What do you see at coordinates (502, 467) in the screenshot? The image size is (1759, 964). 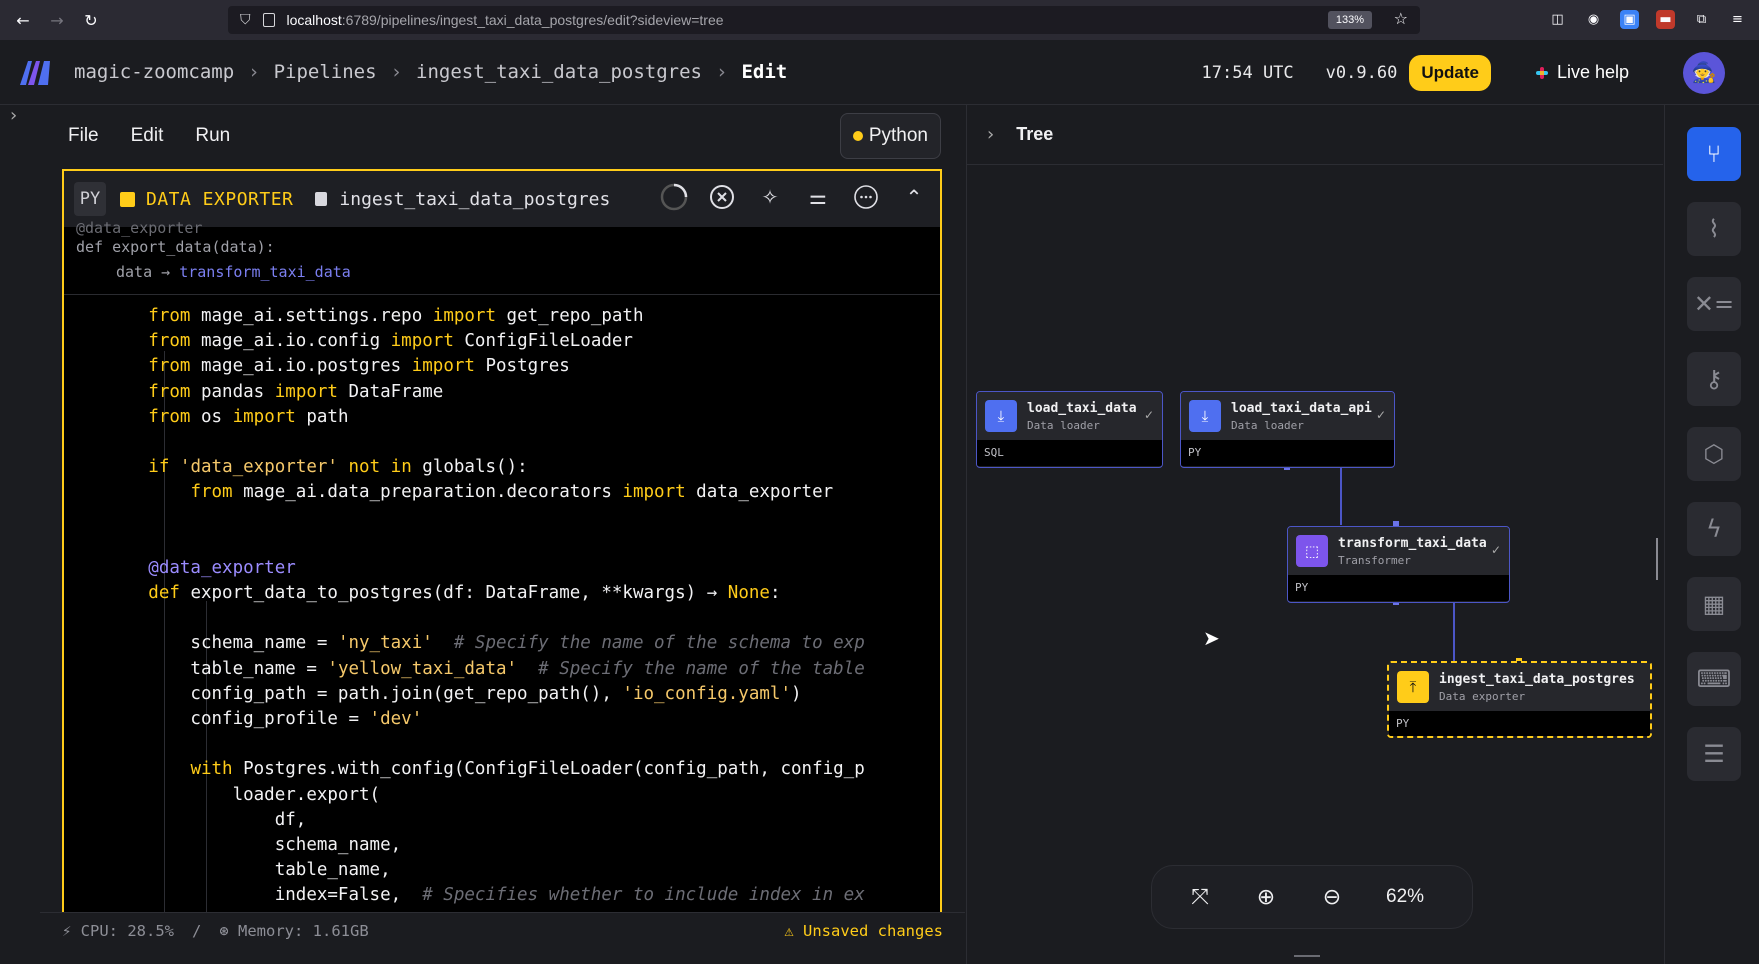 I see `code-line: if 'data_exporter' not in globals():` at bounding box center [502, 467].